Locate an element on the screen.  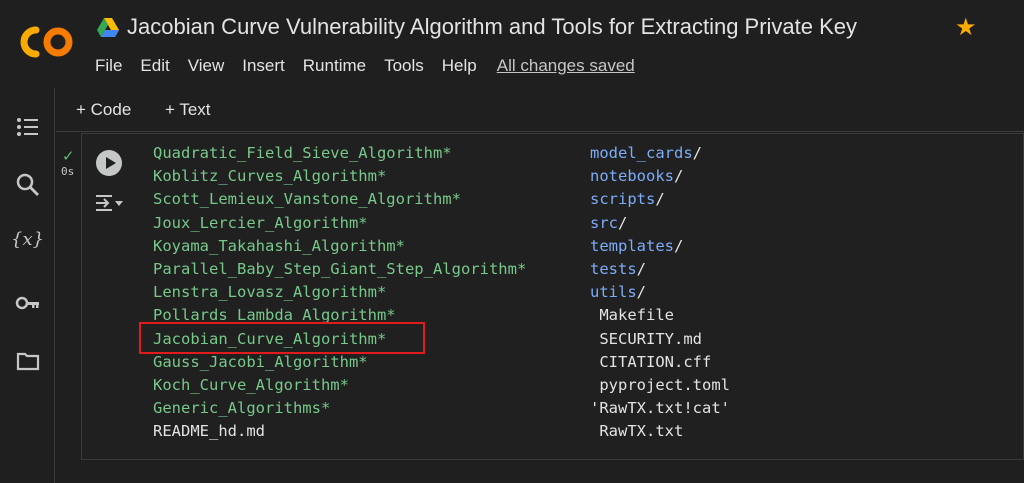
output-line: Gauss_Jacobi_Algorithm* is located at coordinates (260, 361).